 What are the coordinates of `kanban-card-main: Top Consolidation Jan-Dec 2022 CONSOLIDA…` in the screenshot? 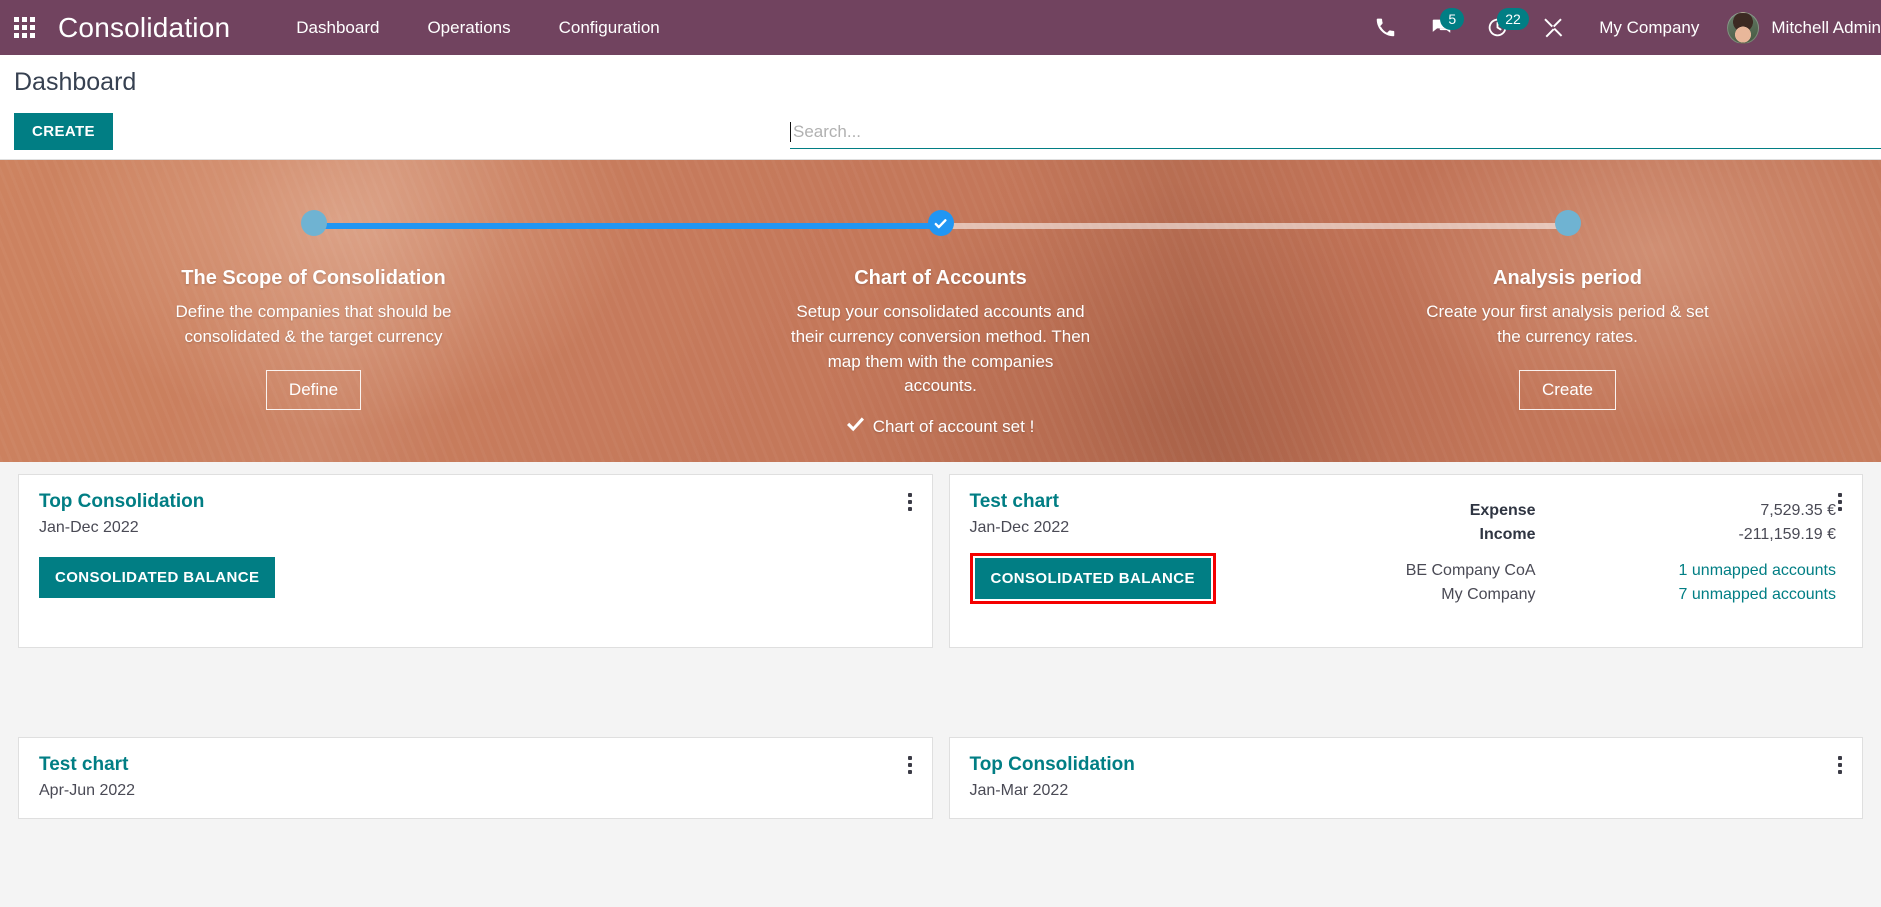 It's located at (204, 560).